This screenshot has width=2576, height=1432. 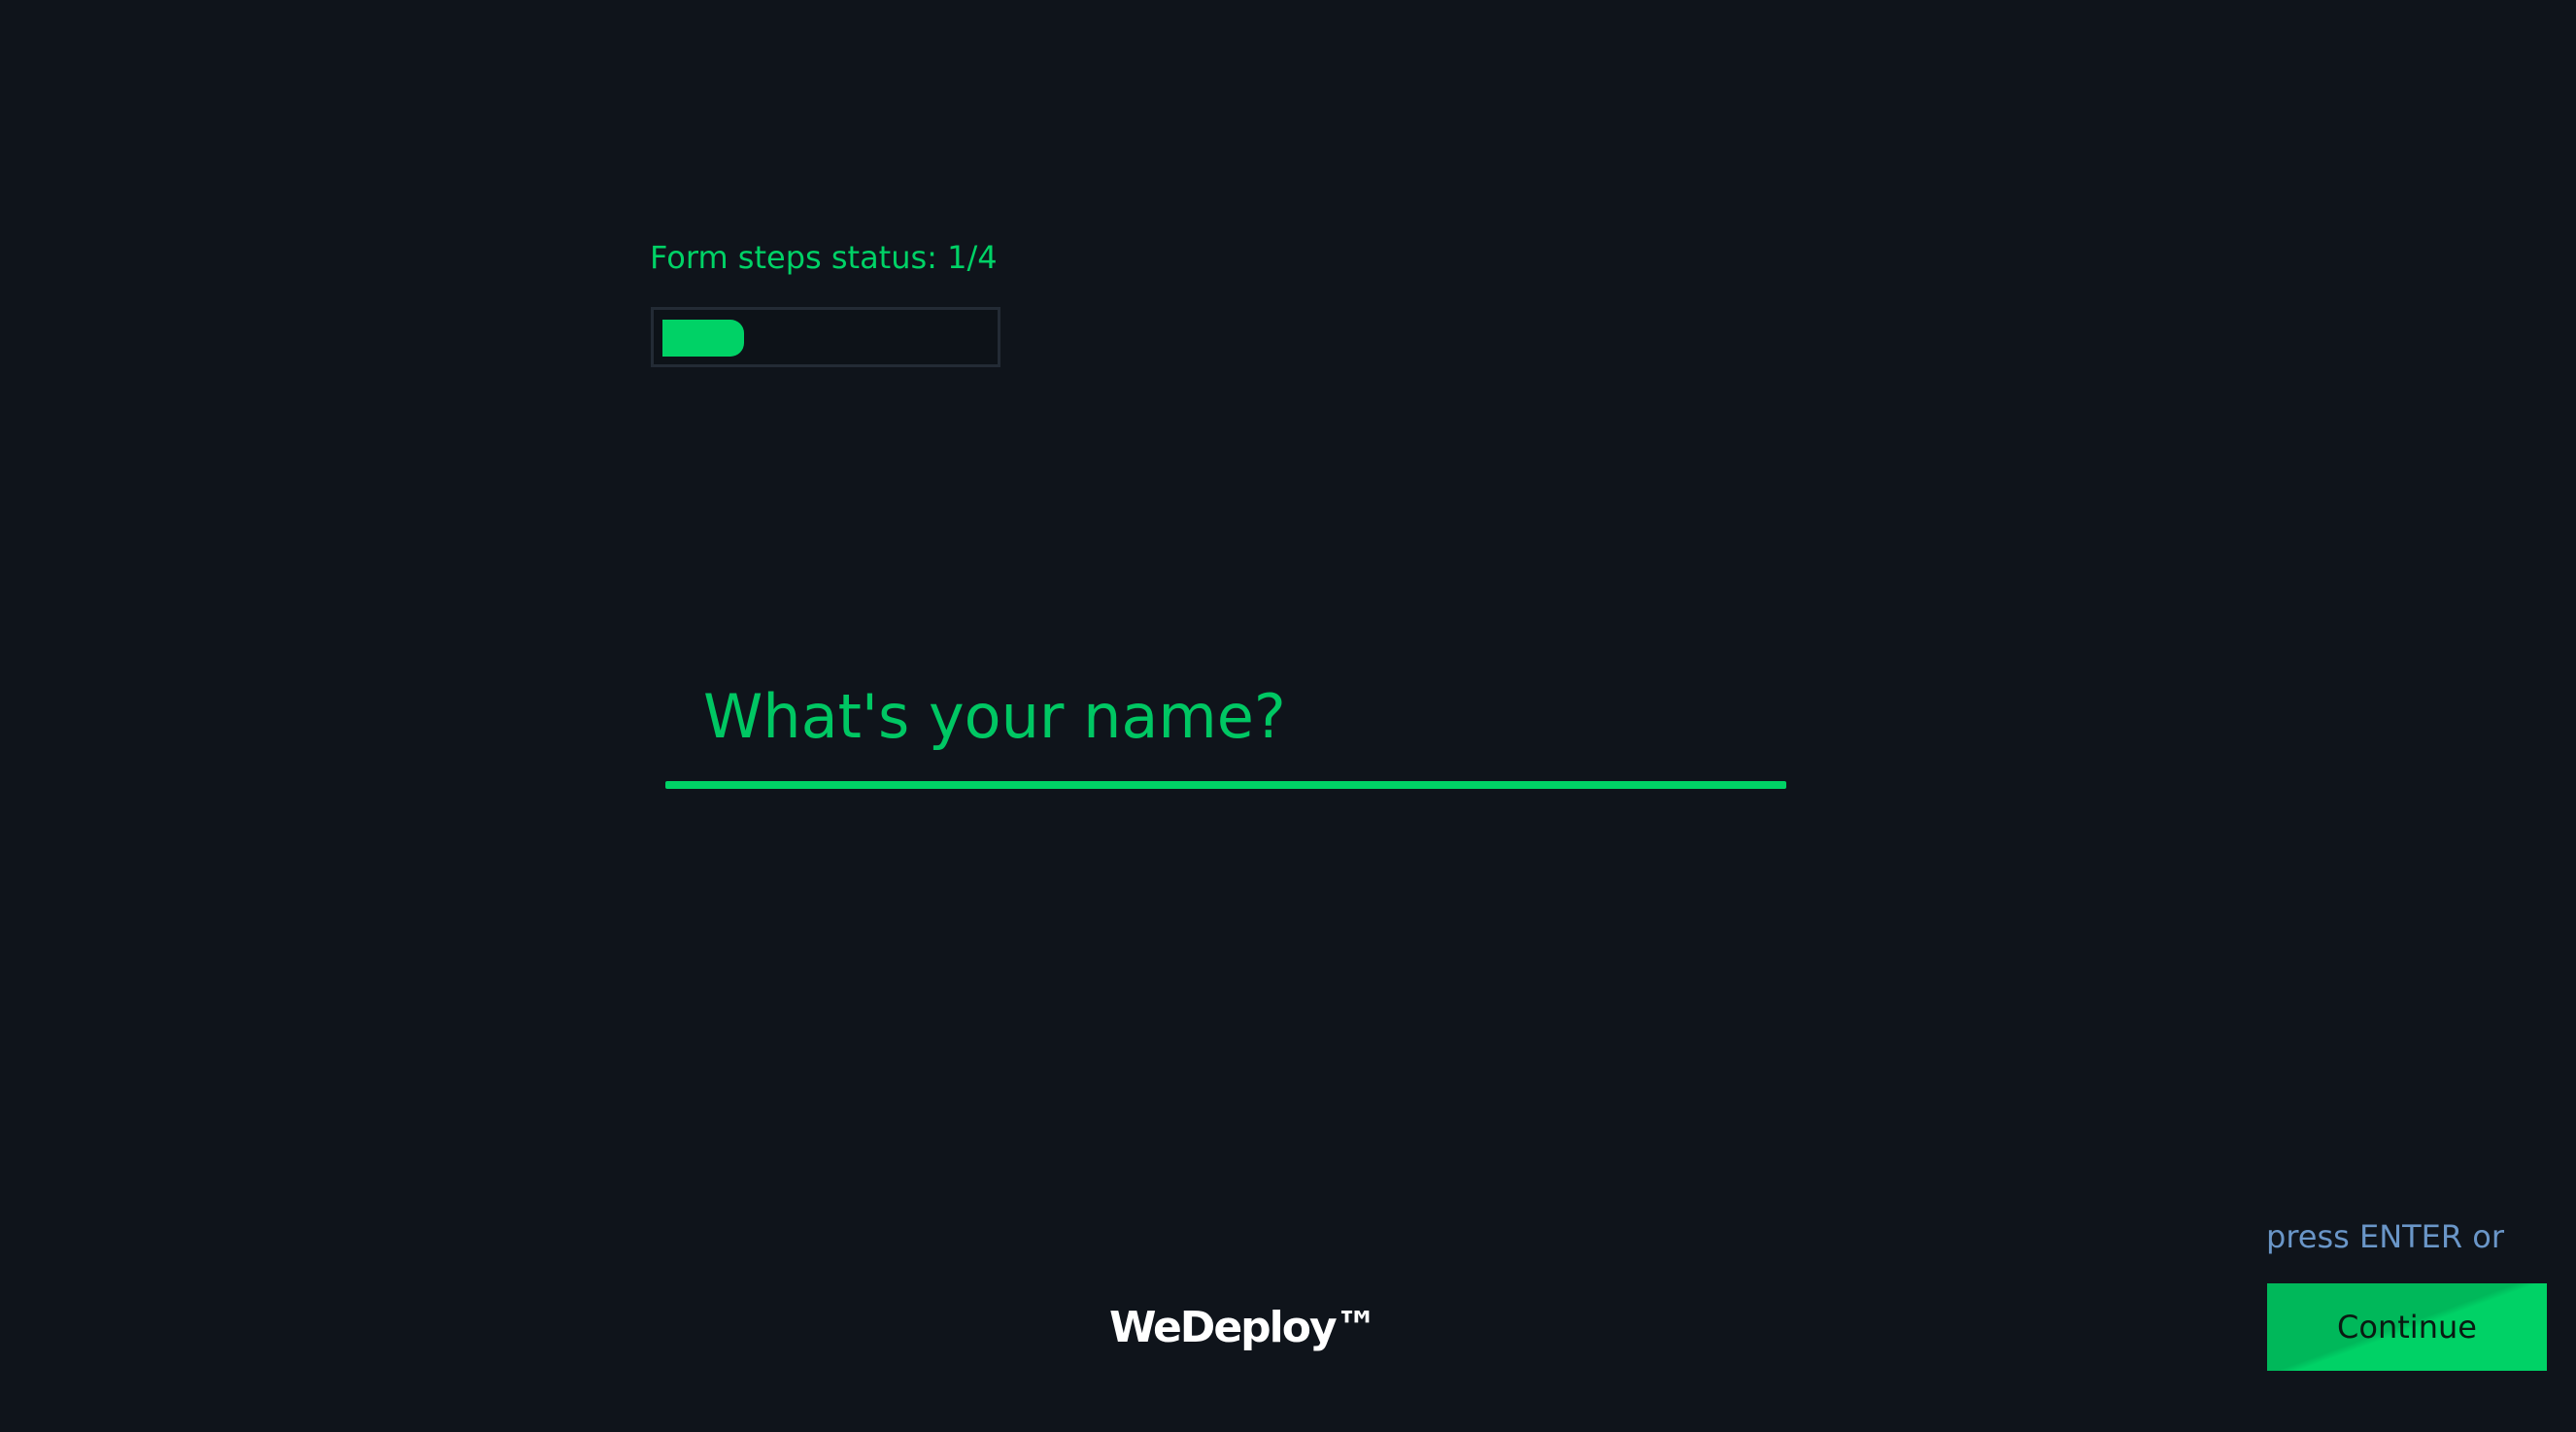 What do you see at coordinates (825, 337) in the screenshot?
I see `form-progress-bar` at bounding box center [825, 337].